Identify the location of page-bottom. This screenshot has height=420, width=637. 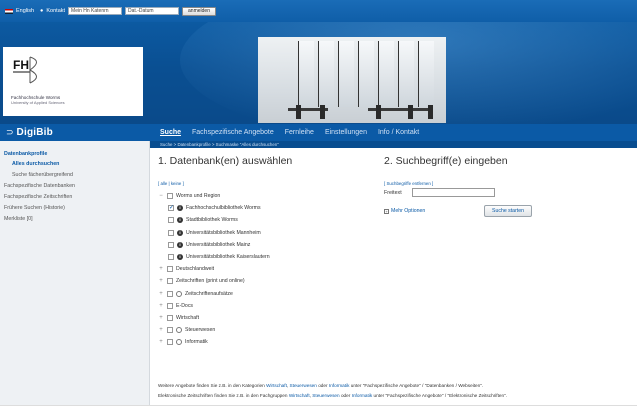
(318, 412).